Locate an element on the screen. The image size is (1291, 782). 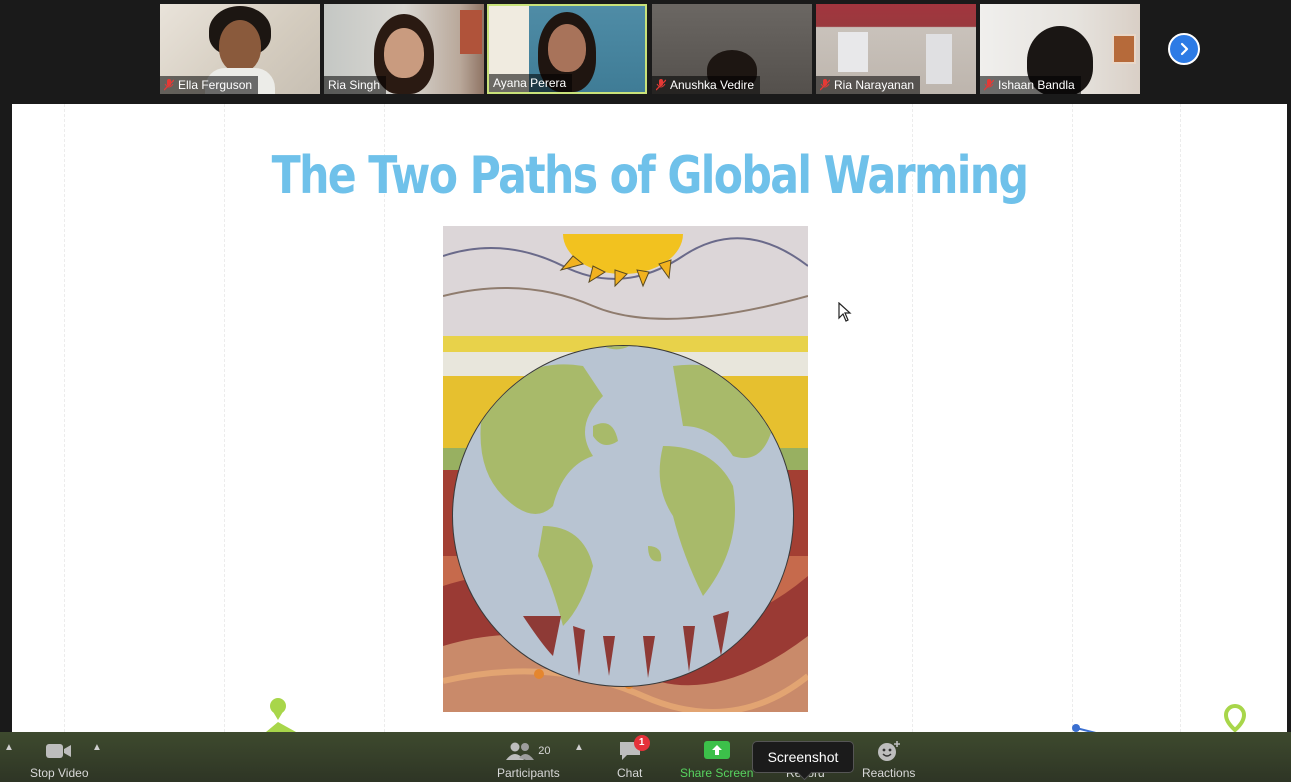
participant-name-bar: Ria Singh is located at coordinates (355, 85).